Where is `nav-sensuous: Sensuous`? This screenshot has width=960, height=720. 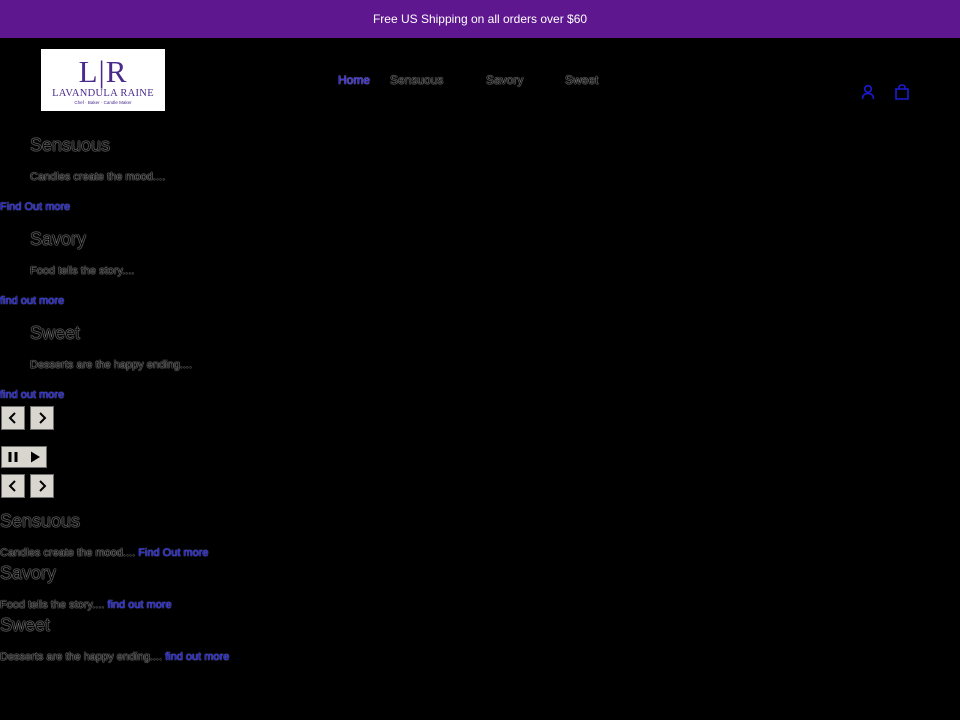 nav-sensuous: Sensuous is located at coordinates (416, 80).